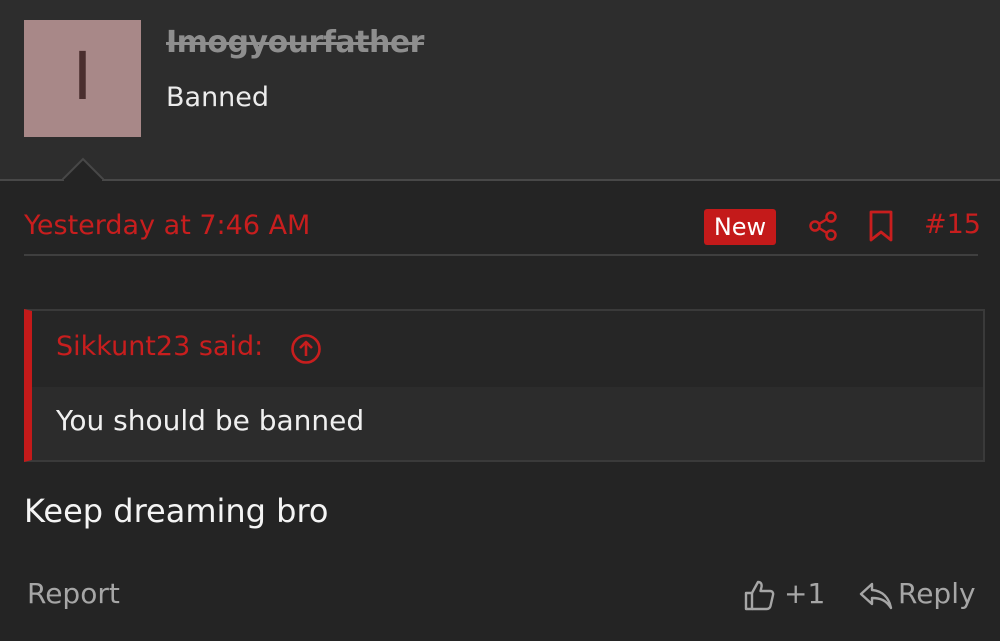  Describe the element at coordinates (952, 224) in the screenshot. I see `post-number: #15` at that location.